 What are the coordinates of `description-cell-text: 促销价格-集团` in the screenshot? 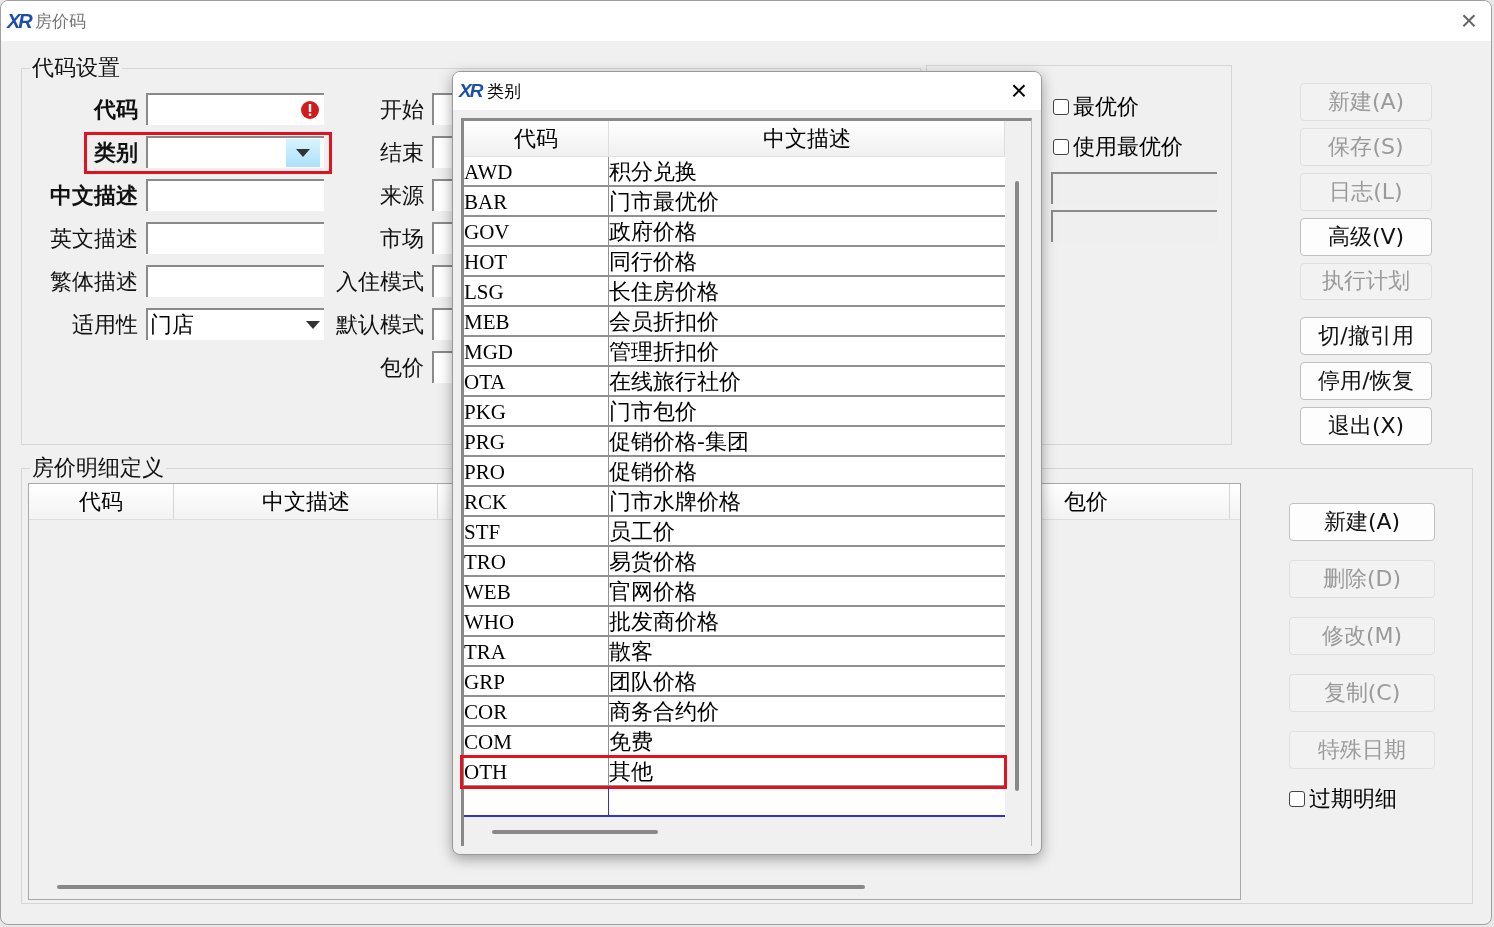 It's located at (679, 442).